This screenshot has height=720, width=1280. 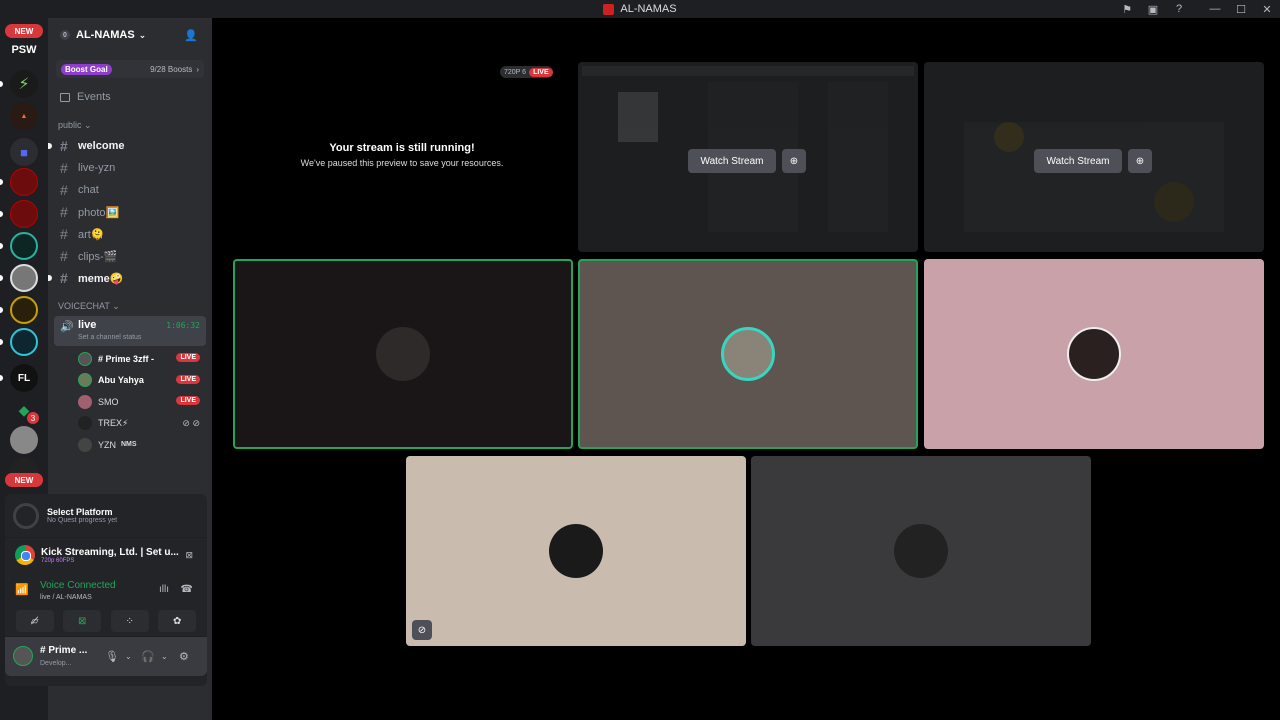 What do you see at coordinates (130, 402) in the screenshot?
I see `voice-user: SMO LIVE` at bounding box center [130, 402].